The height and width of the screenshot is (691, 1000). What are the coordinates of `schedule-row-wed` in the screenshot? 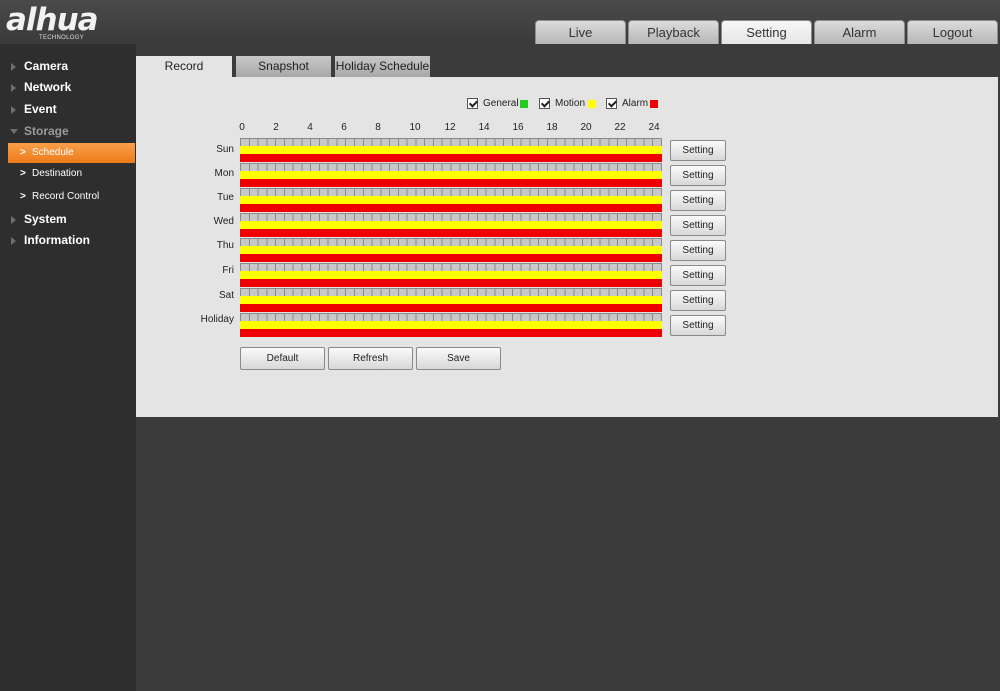 It's located at (451, 225).